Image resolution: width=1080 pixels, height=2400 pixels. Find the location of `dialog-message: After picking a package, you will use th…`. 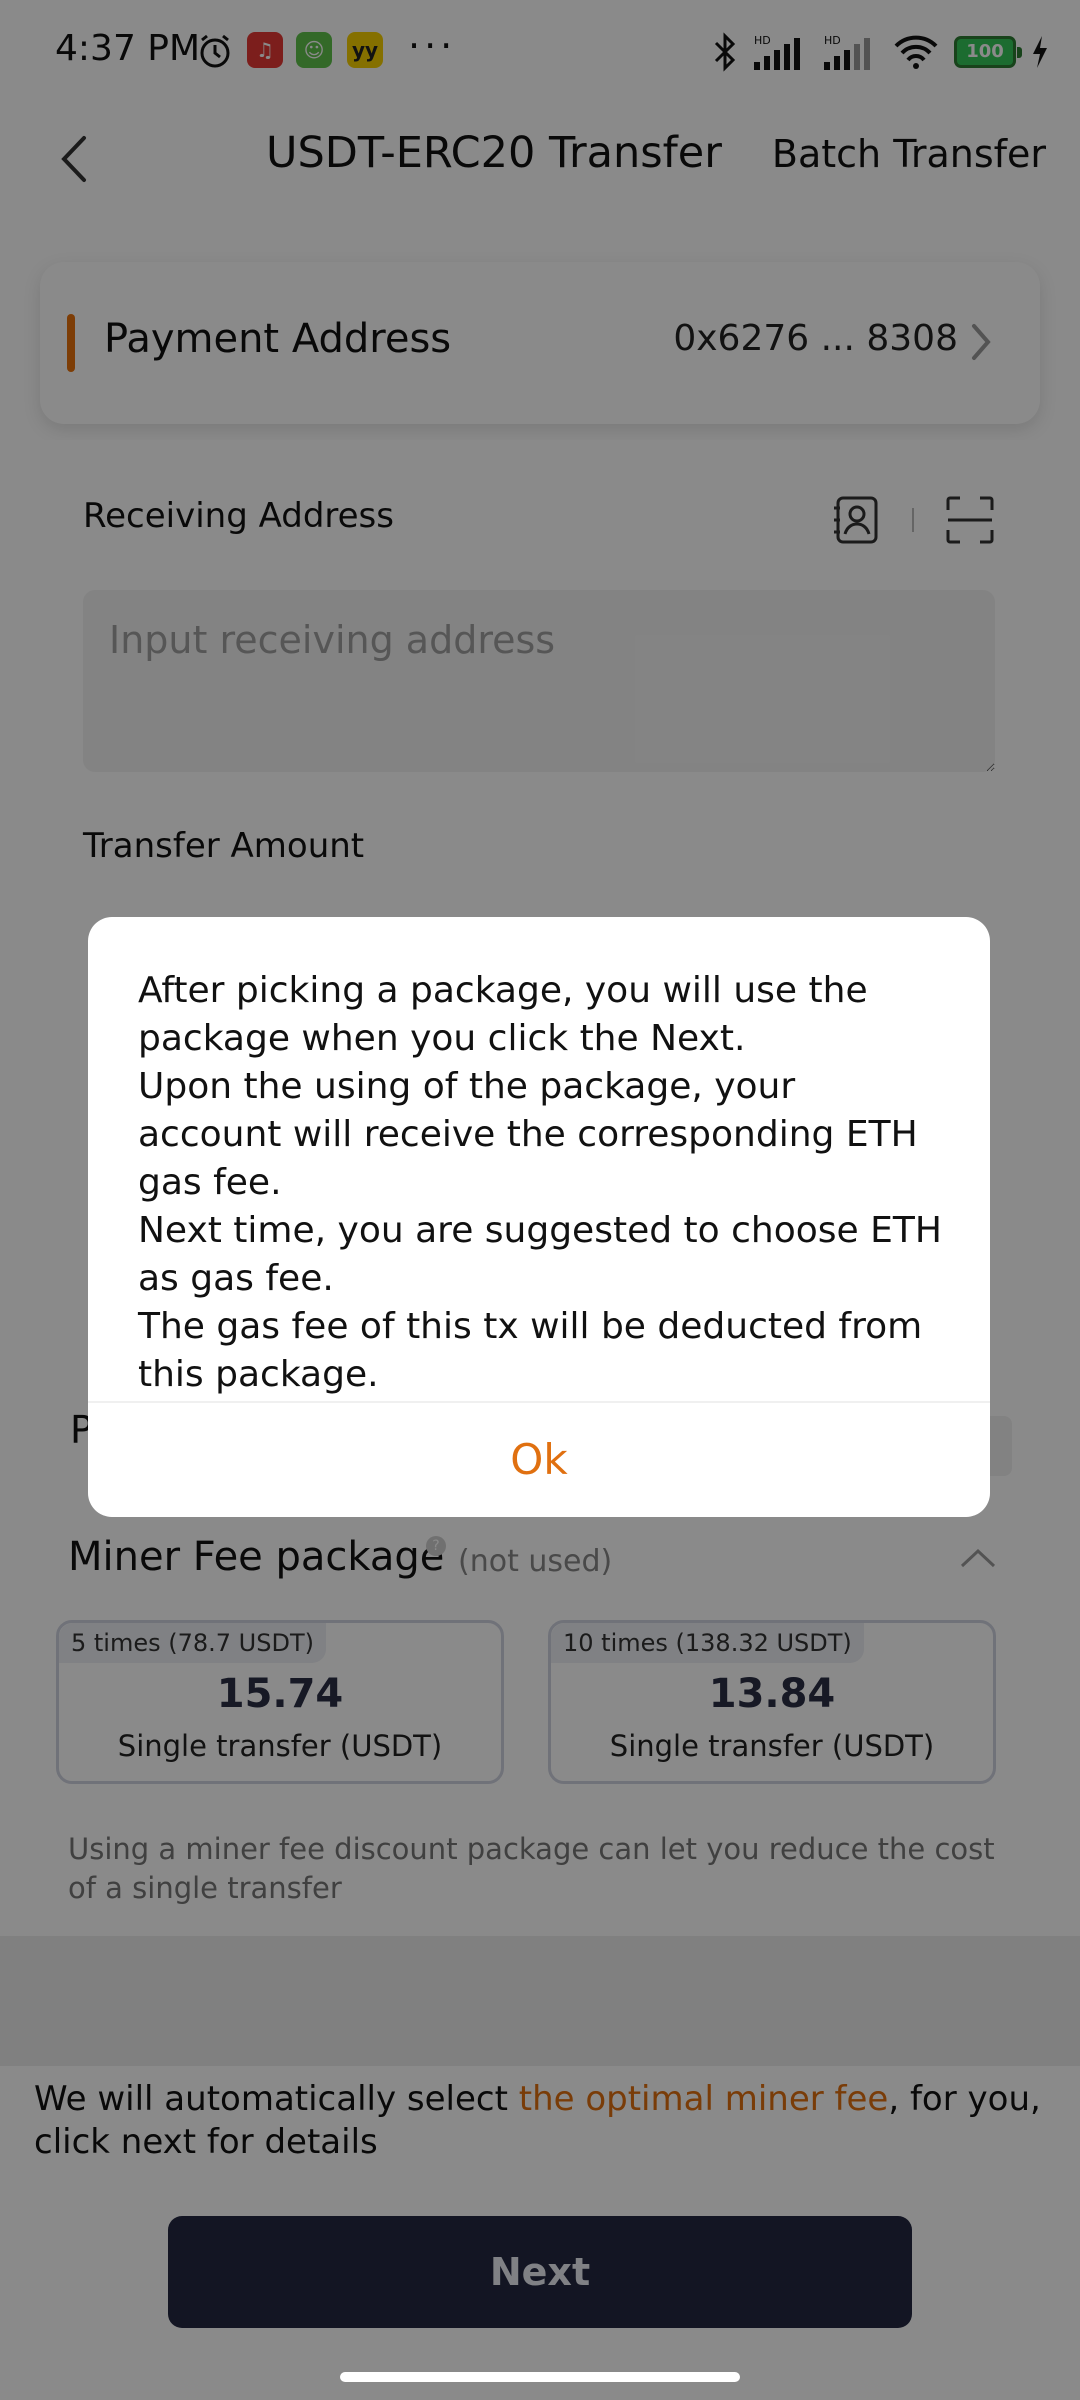

dialog-message: After picking a package, you will use th… is located at coordinates (543, 1183).